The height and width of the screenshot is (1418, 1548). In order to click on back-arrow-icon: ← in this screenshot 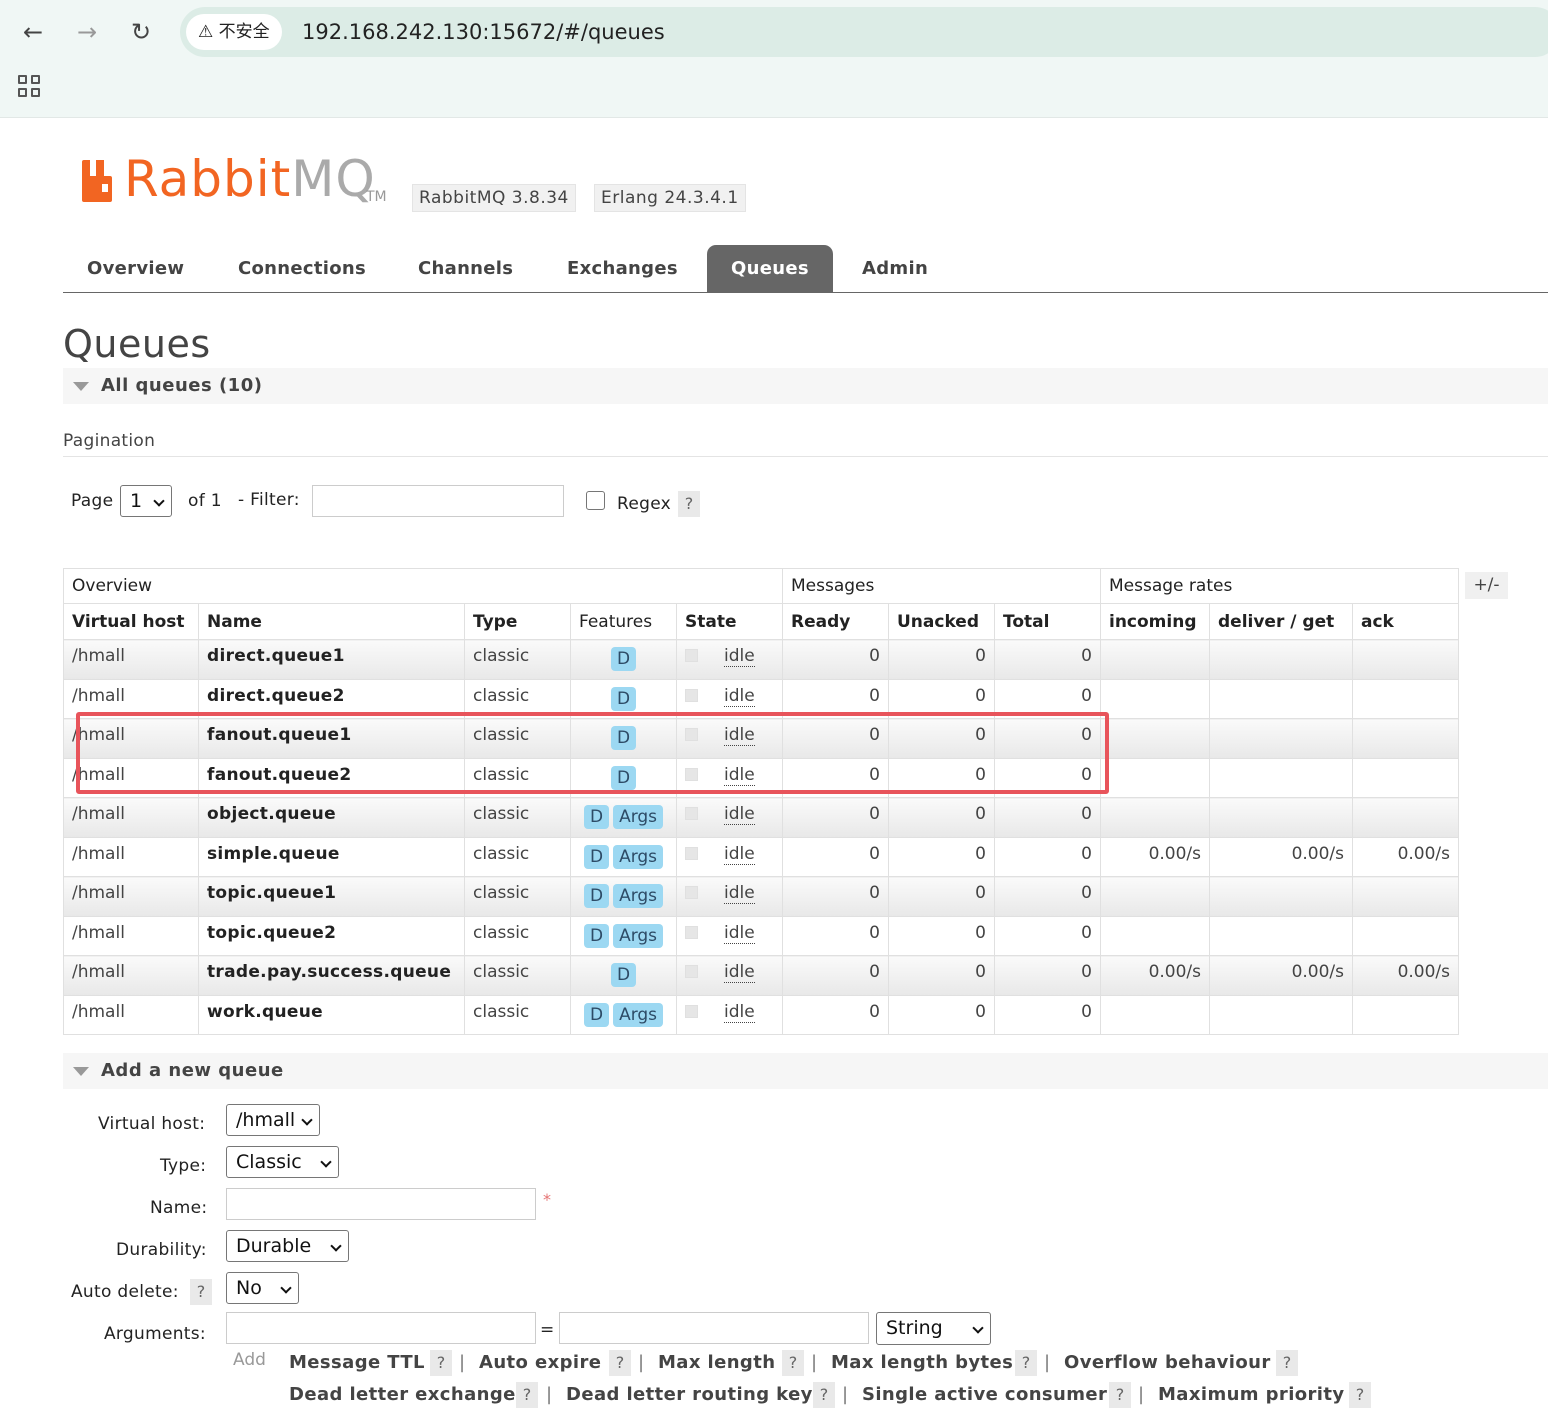, I will do `click(33, 32)`.